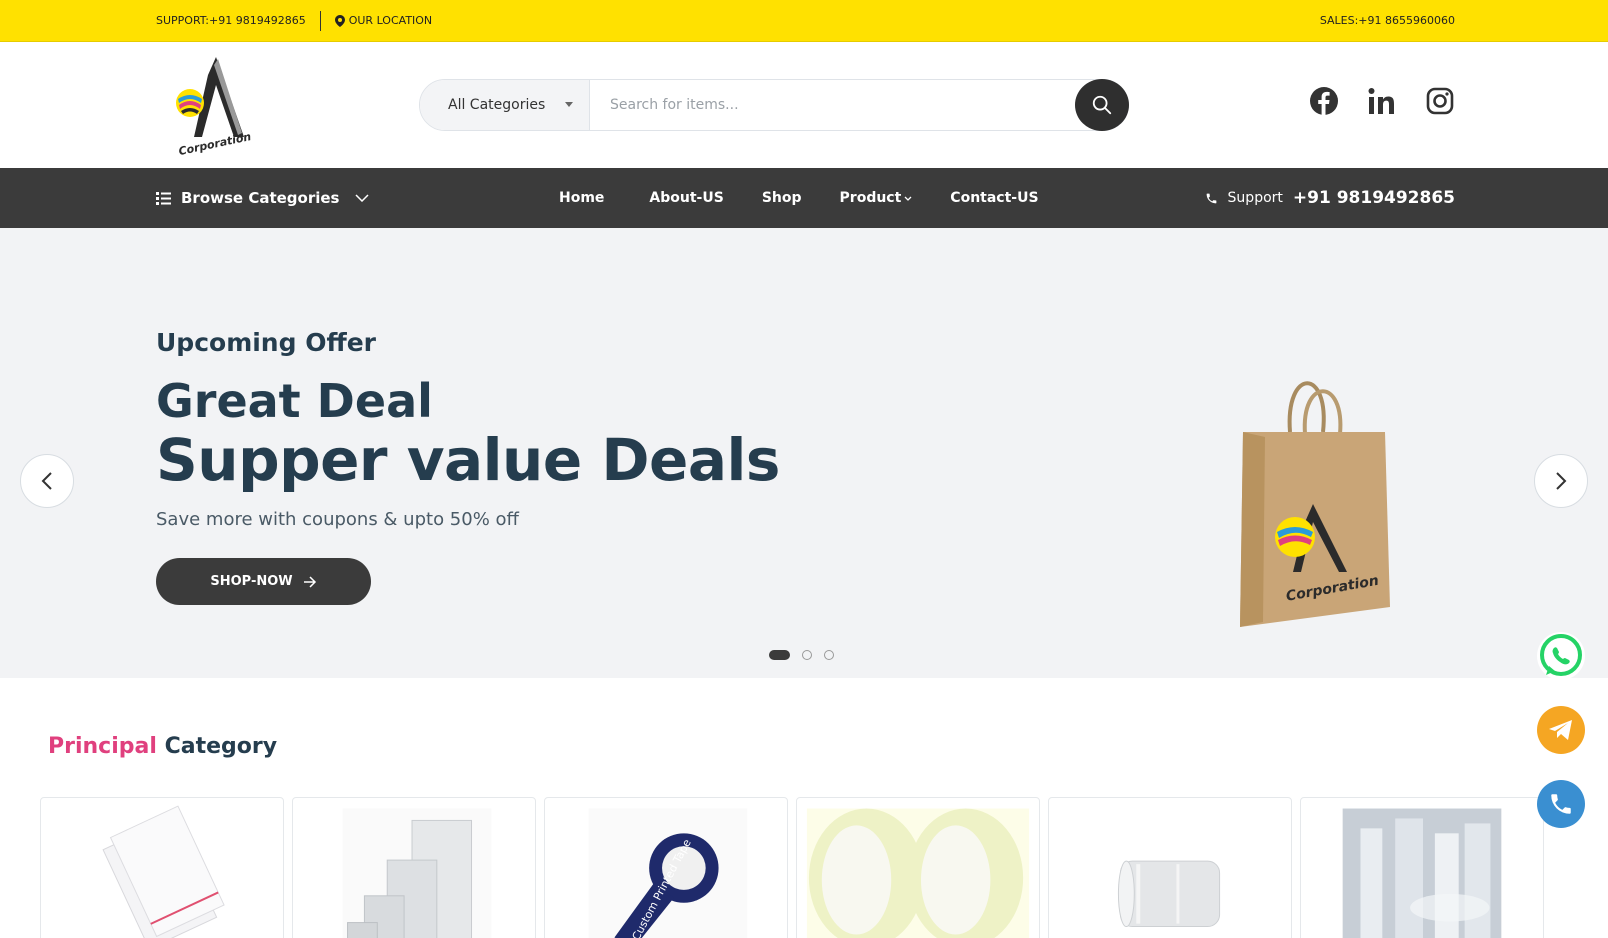  What do you see at coordinates (163, 198) in the screenshot?
I see `list-icon` at bounding box center [163, 198].